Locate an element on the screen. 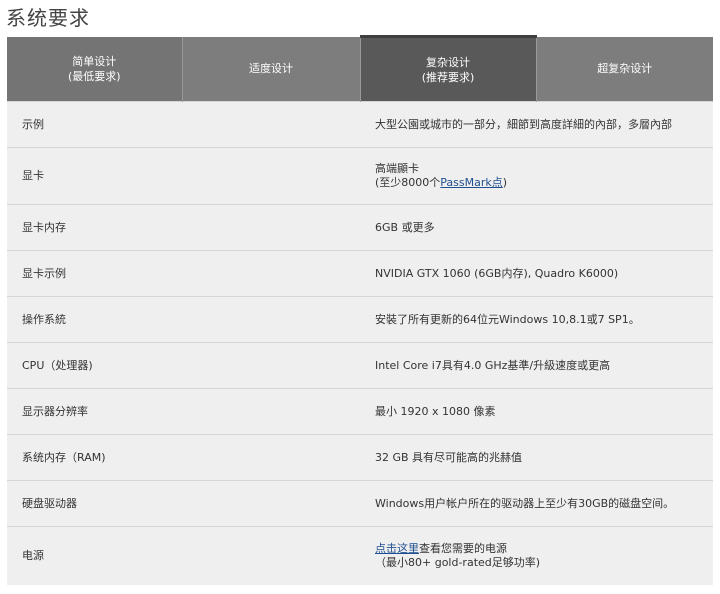 Image resolution: width=720 pixels, height=594 pixels. power-value-line2: （最小80+ gold-rated足够功率) is located at coordinates (458, 562).